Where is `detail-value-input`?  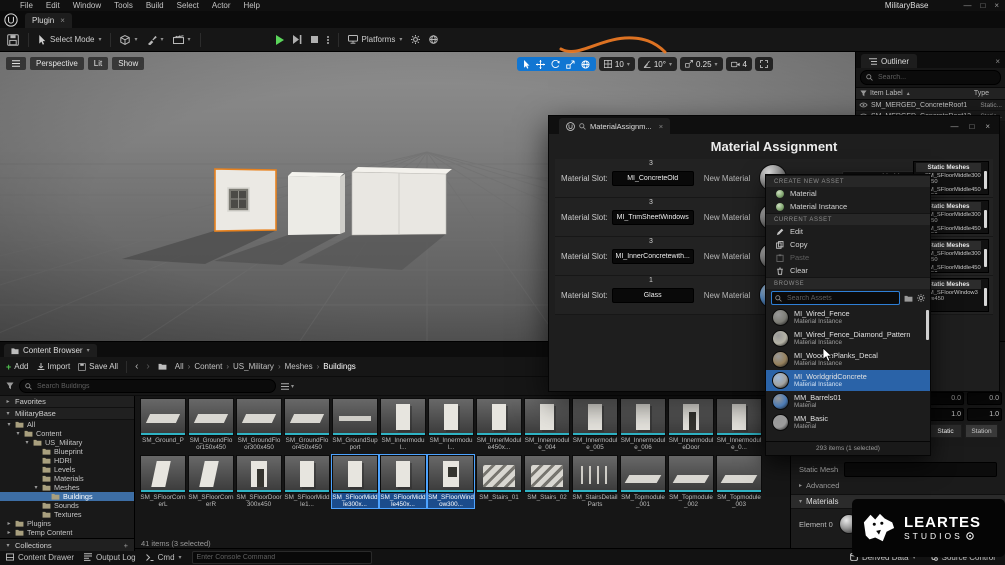 detail-value-input is located at coordinates (984, 414).